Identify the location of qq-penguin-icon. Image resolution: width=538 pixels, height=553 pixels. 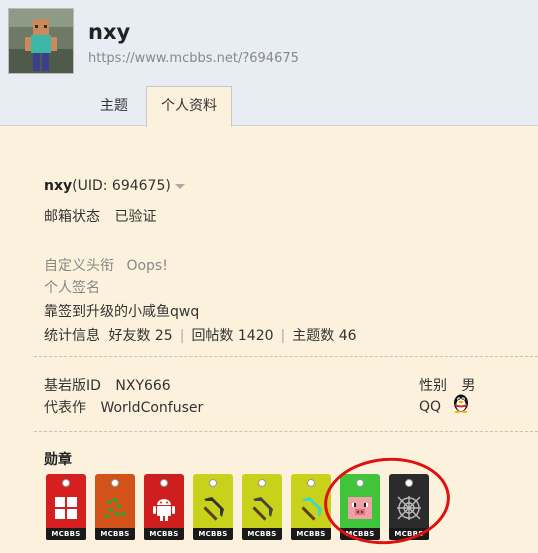
(461, 403).